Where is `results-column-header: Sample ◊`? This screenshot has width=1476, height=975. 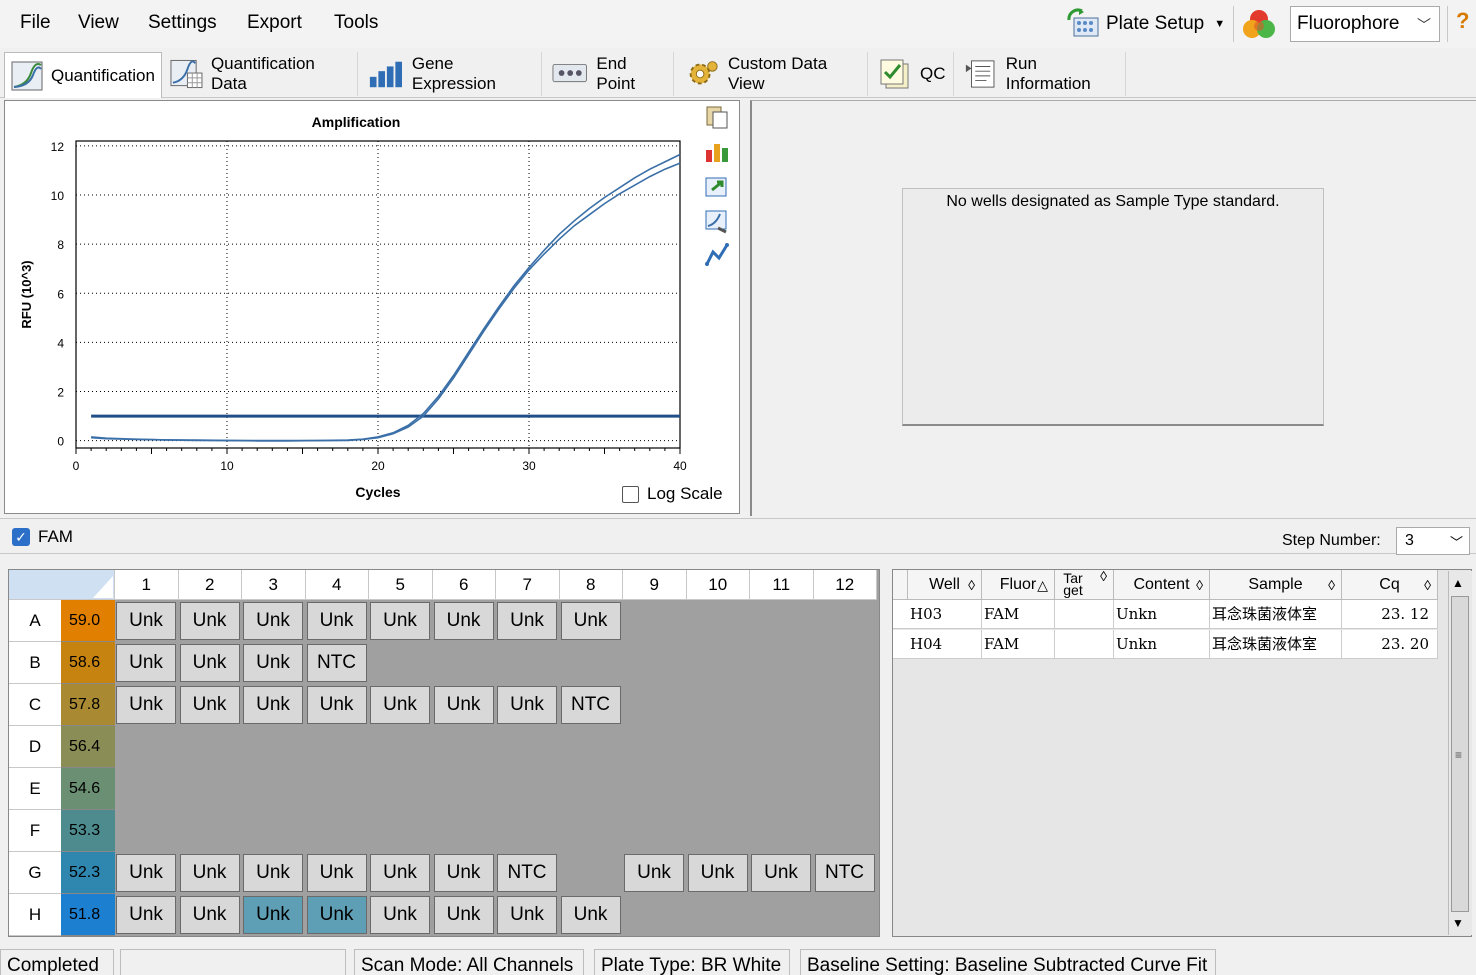 results-column-header: Sample ◊ is located at coordinates (1276, 585).